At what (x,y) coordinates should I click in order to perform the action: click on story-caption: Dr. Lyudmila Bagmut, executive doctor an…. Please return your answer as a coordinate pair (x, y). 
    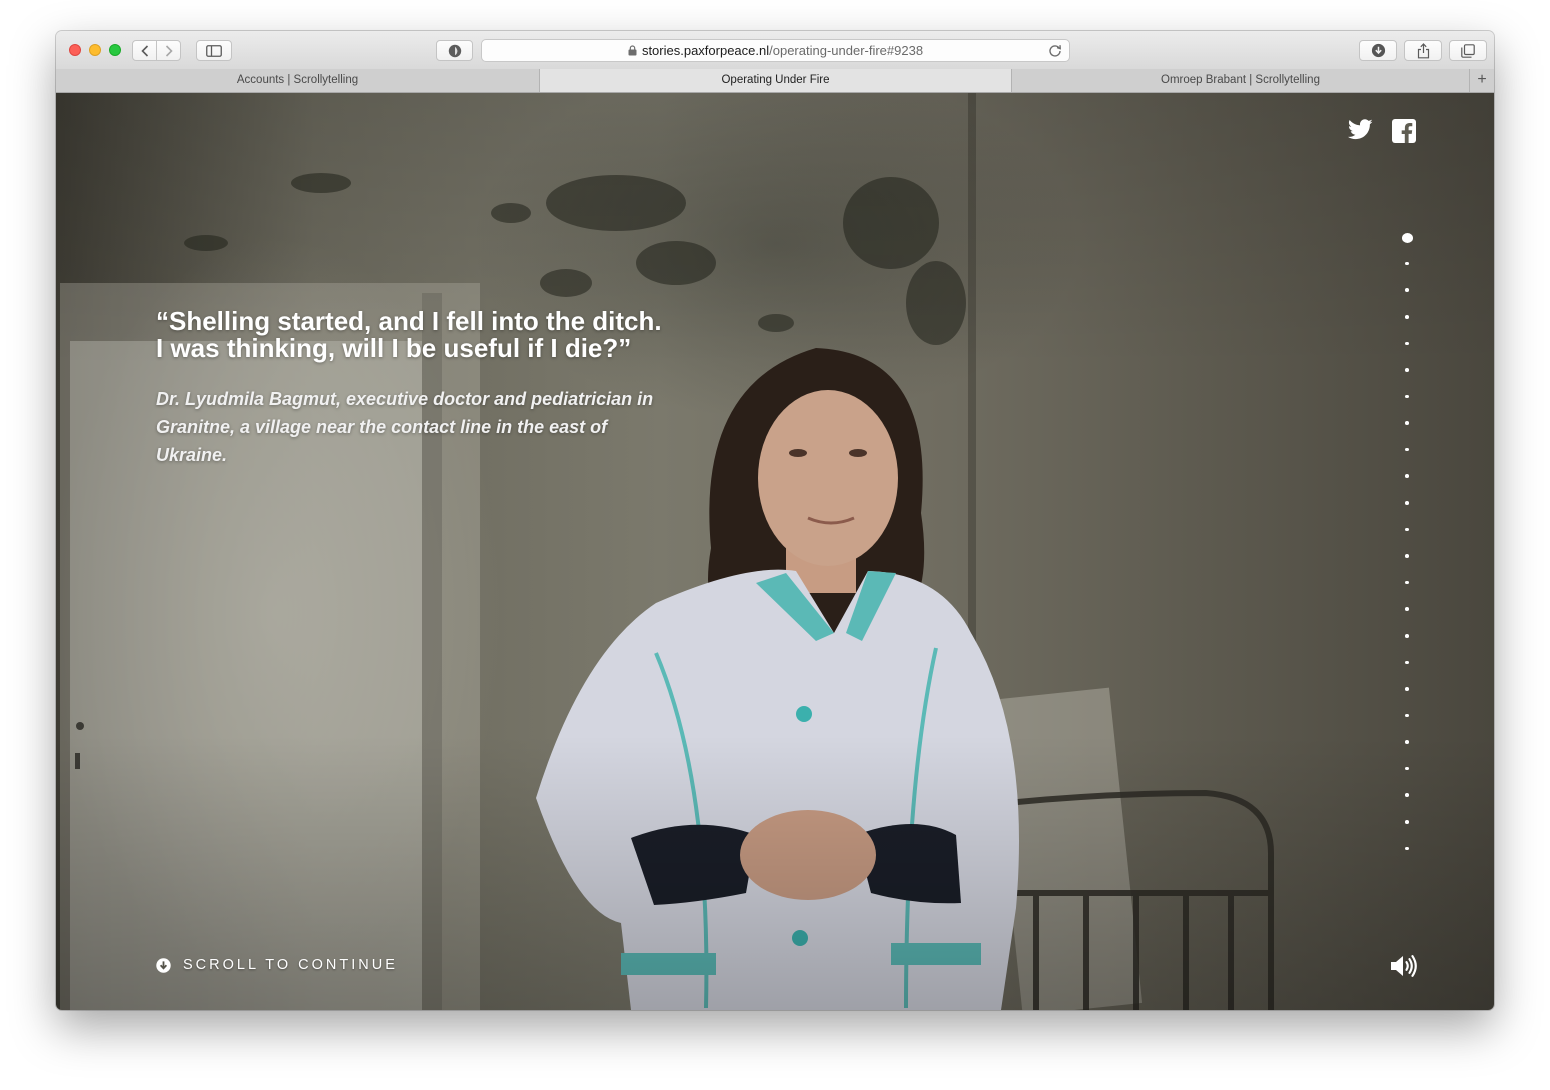
    Looking at the image, I should click on (405, 427).